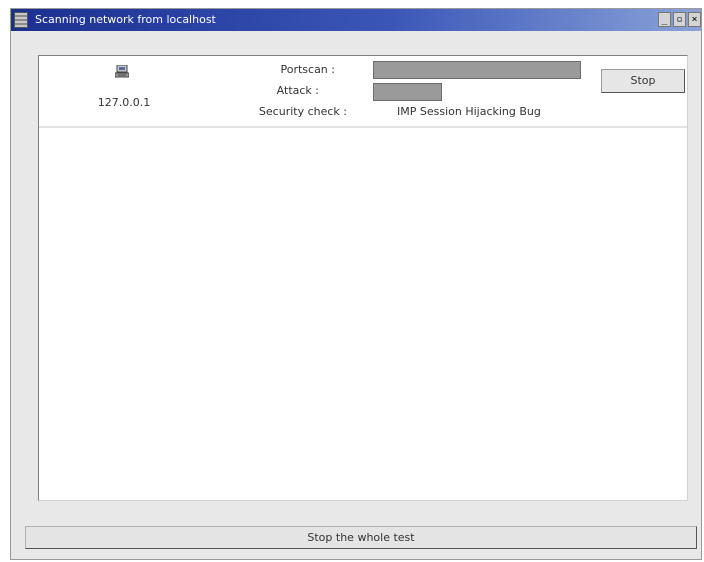  Describe the element at coordinates (356, 20) in the screenshot. I see `title-bar: Scanning network from localhost _ ▫ ×` at that location.